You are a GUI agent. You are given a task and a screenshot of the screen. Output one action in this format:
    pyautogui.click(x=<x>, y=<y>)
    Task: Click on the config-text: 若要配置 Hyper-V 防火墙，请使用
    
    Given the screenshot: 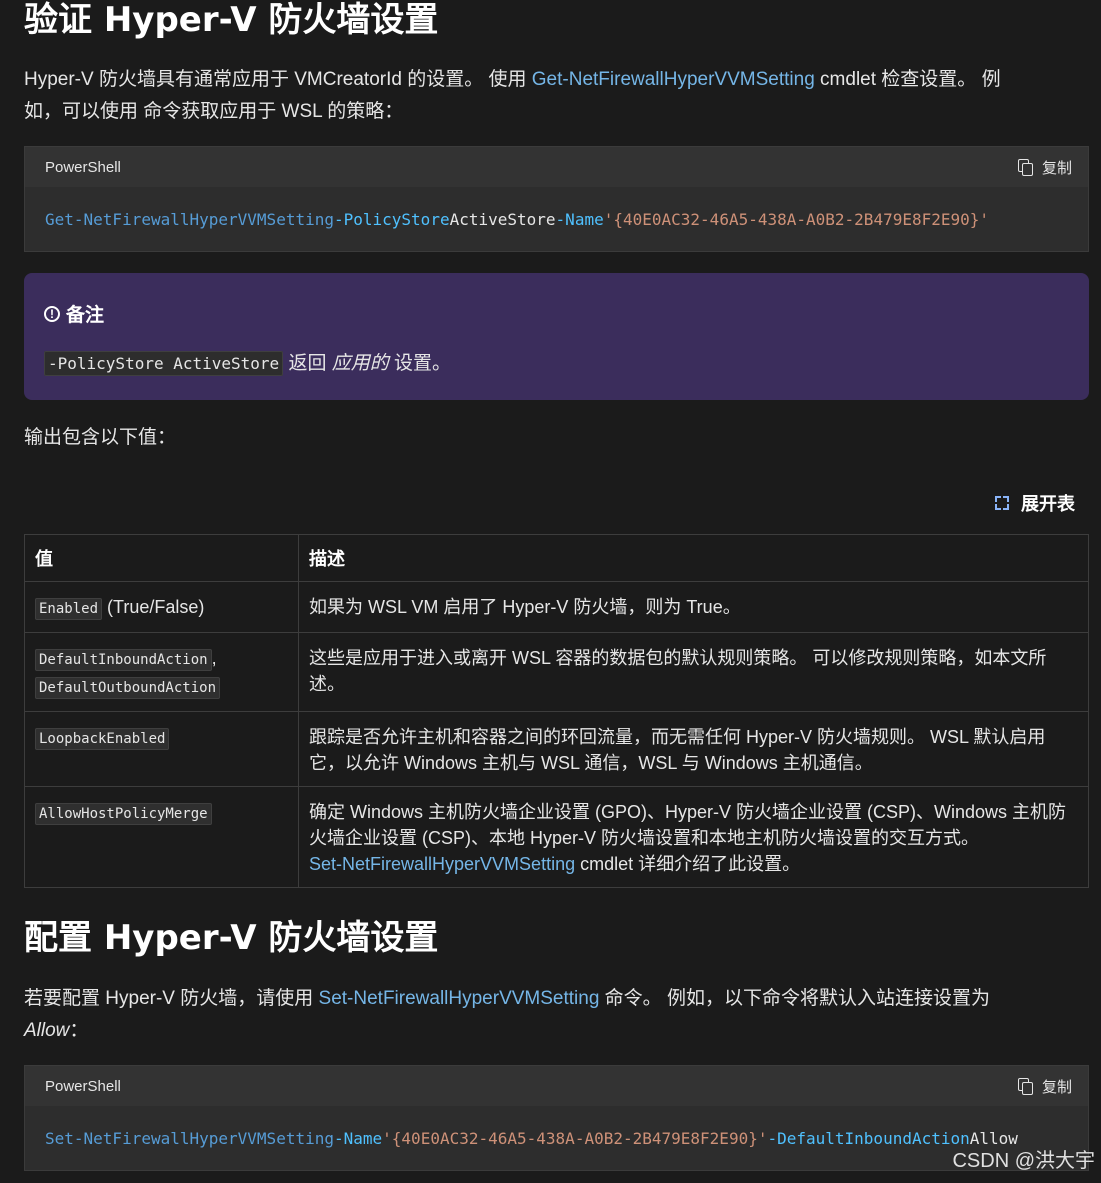 What is the action you would take?
    pyautogui.click(x=171, y=998)
    